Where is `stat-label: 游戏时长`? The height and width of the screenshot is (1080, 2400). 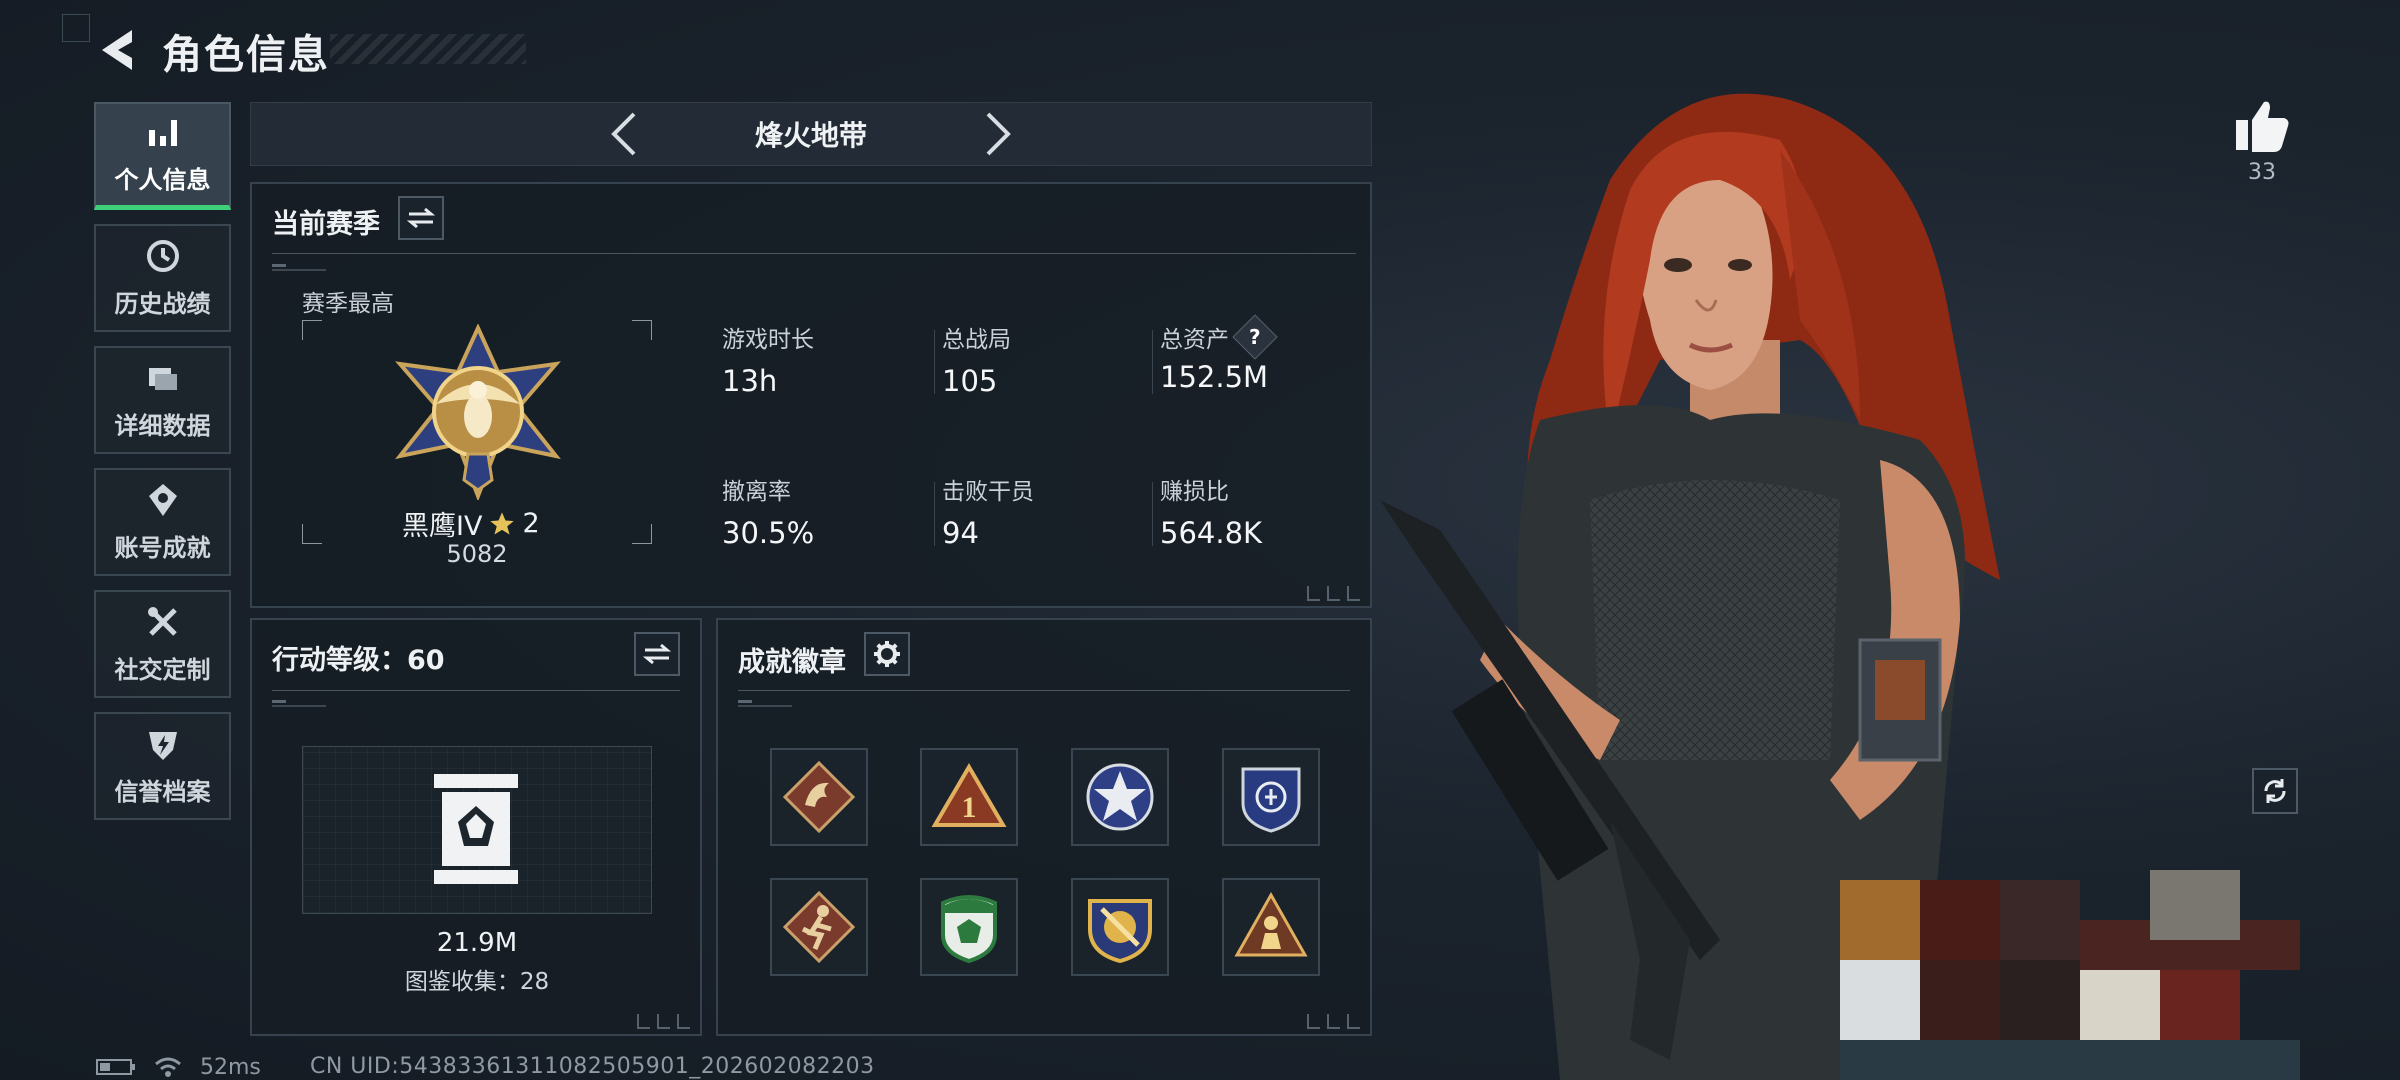 stat-label: 游戏时长 is located at coordinates (768, 340).